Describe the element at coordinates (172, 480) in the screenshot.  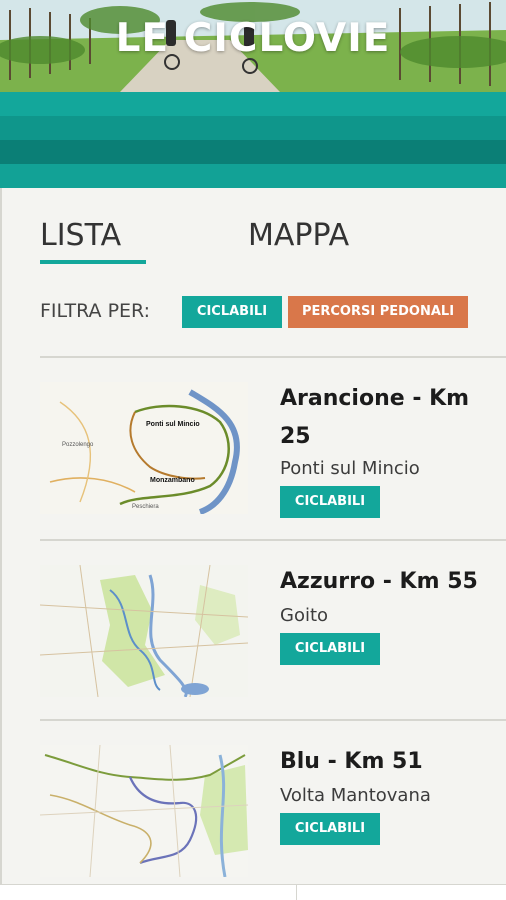
I see `map-label: Monzambano` at that location.